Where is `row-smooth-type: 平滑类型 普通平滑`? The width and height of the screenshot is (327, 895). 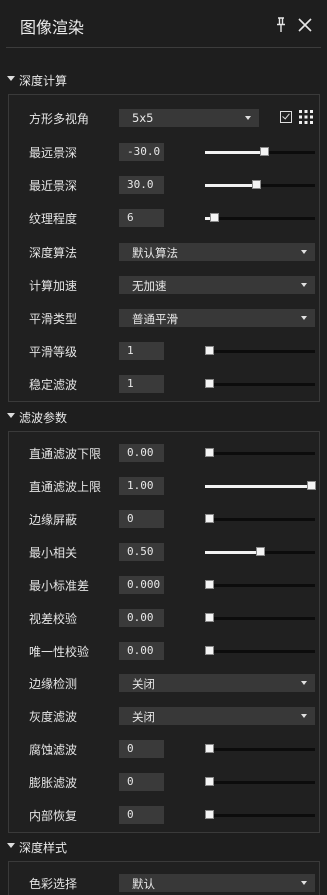 row-smooth-type: 平滑类型 普通平滑 is located at coordinates (165, 318).